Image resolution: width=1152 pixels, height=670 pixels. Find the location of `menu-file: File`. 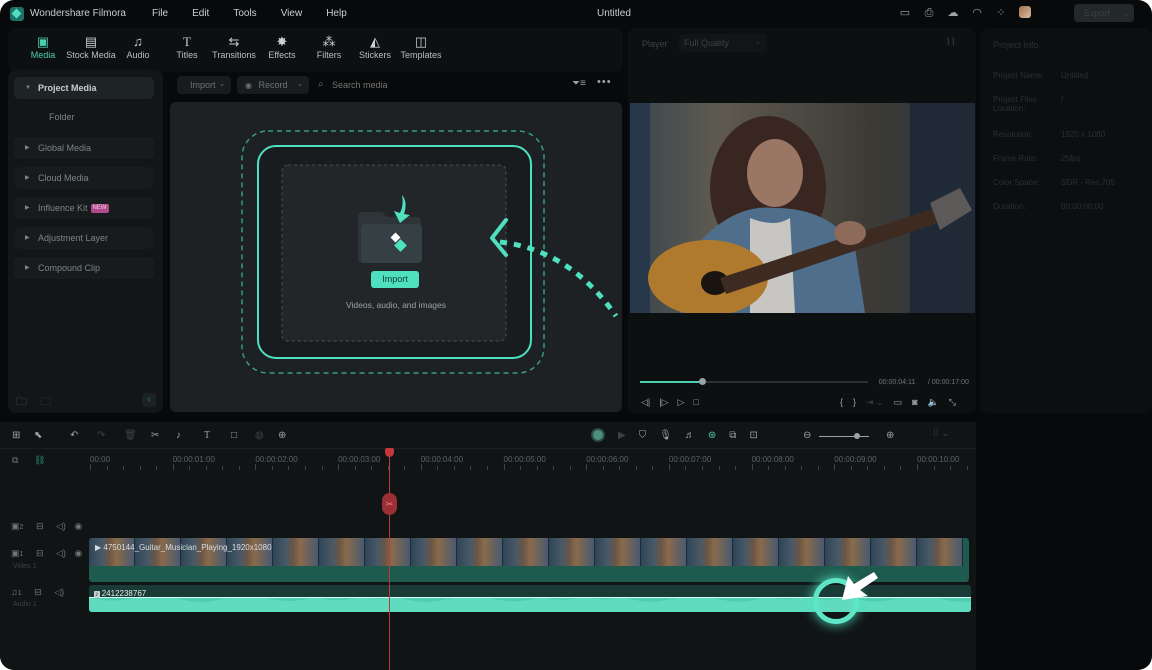

menu-file: File is located at coordinates (160, 13).